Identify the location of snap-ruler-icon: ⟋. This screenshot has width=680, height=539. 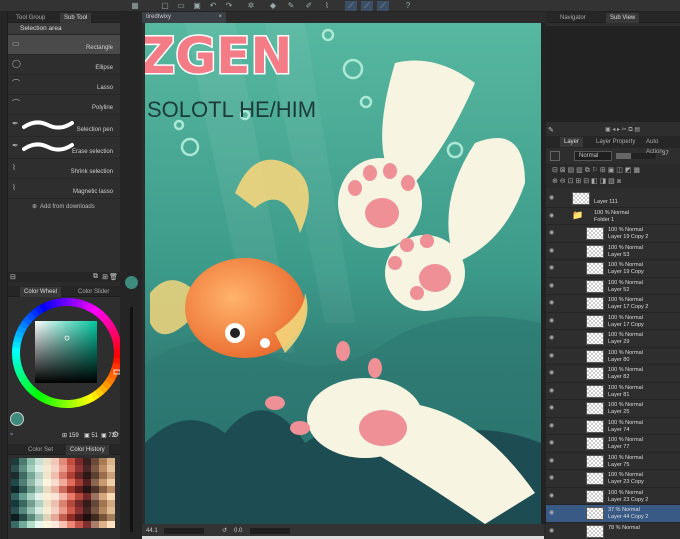
(351, 6).